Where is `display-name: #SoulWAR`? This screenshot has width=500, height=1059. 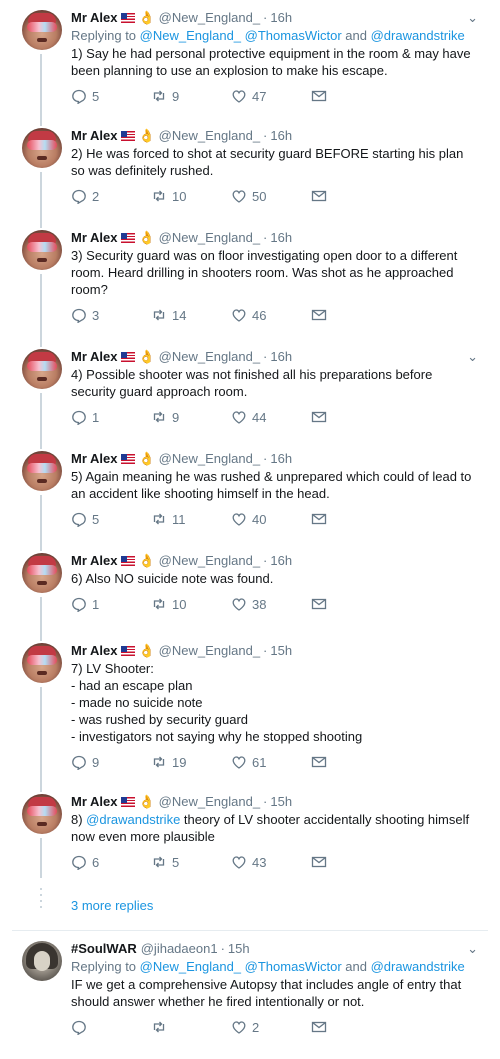 display-name: #SoulWAR is located at coordinates (104, 949).